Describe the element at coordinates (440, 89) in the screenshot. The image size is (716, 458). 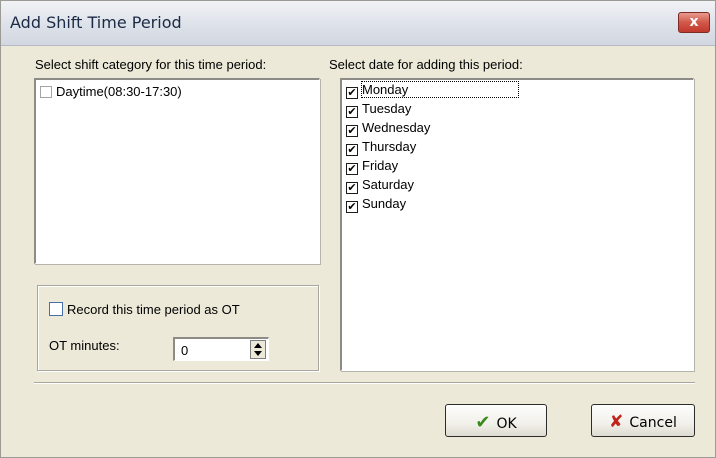
I see `date-label-monday: Monday` at that location.